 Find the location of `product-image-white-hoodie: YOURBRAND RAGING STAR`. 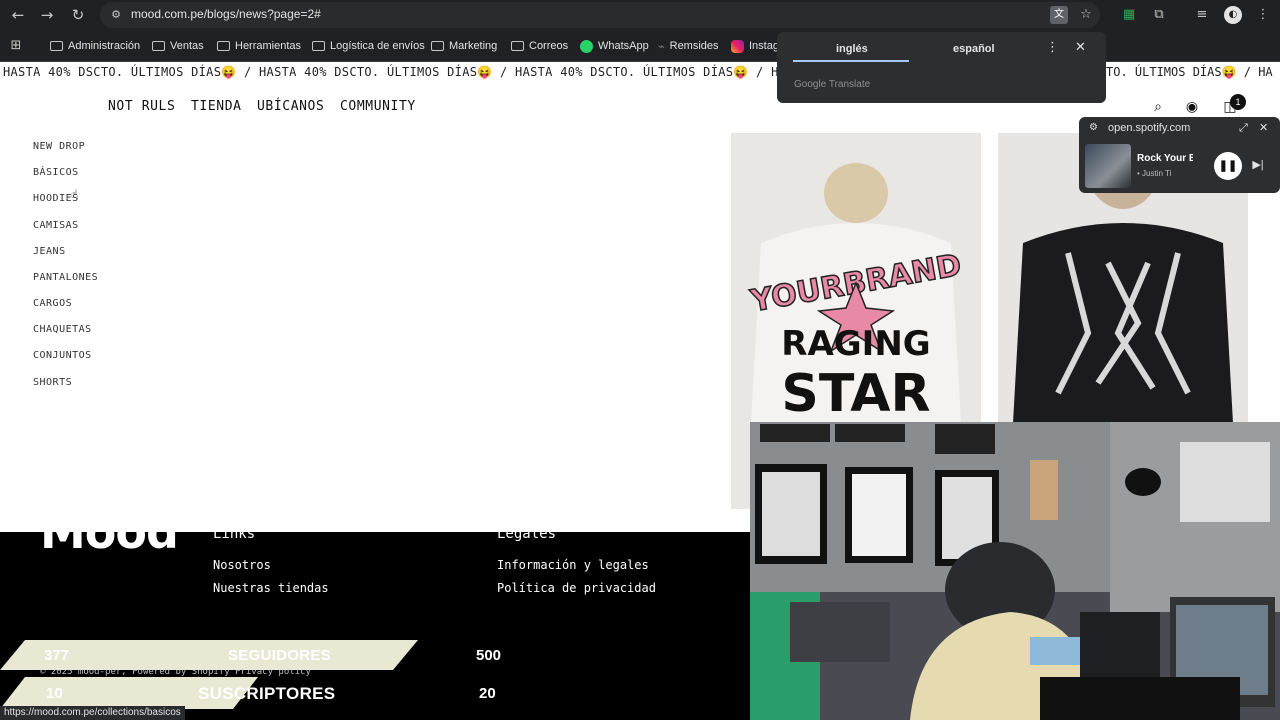

product-image-white-hoodie: YOURBRAND RAGING STAR is located at coordinates (856, 278).